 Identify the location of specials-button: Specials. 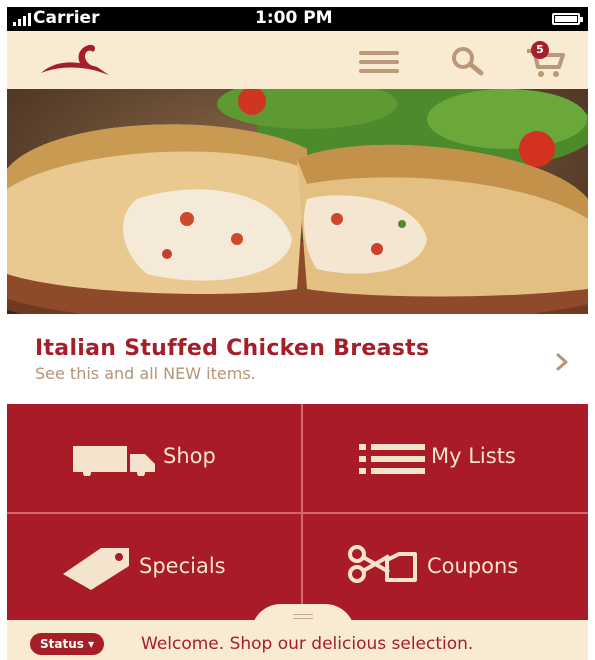
(151, 567).